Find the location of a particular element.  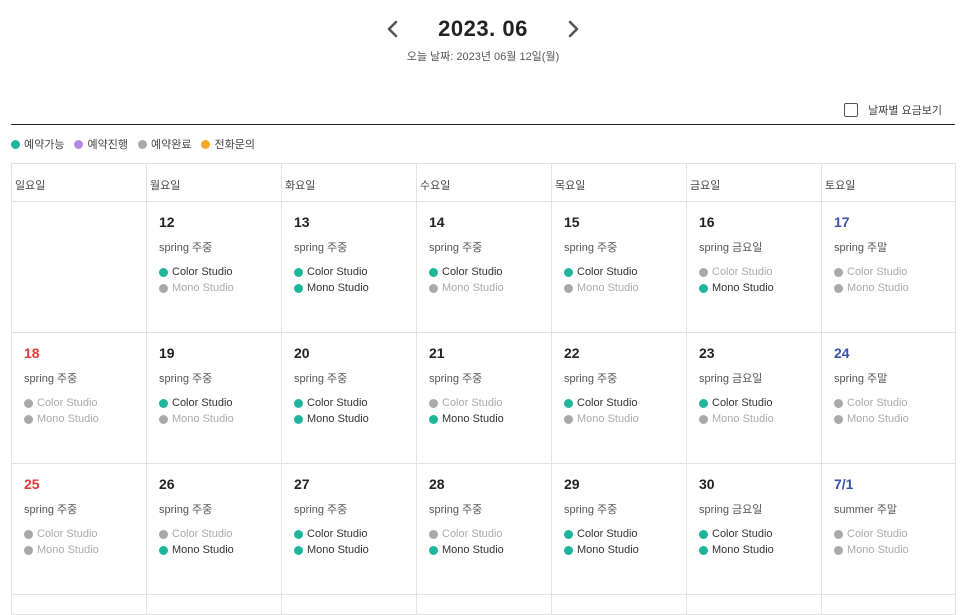

day-number: 26 is located at coordinates (167, 484).